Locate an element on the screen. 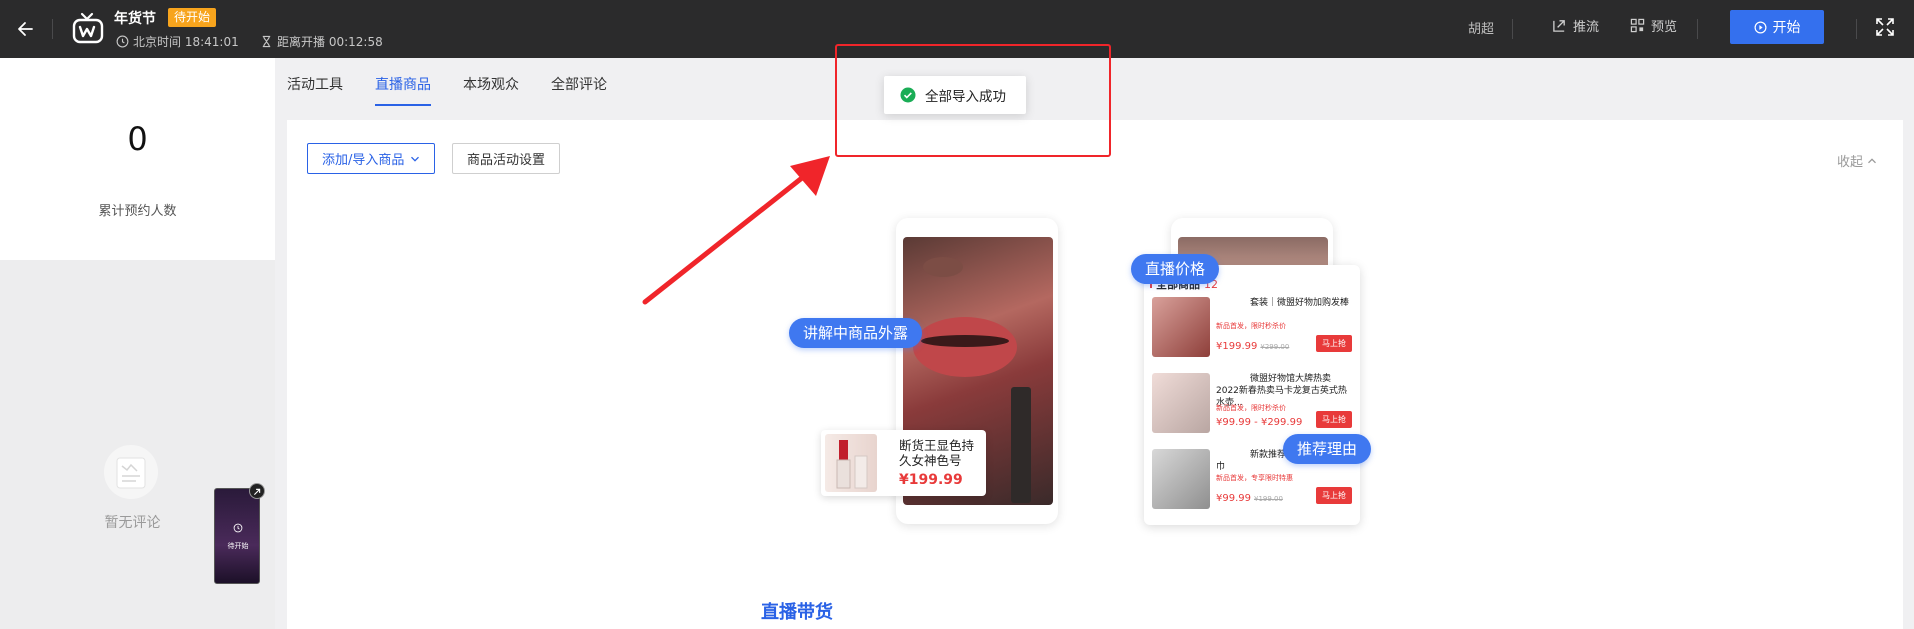  tab-live-products: 直播商品 is located at coordinates (403, 90).